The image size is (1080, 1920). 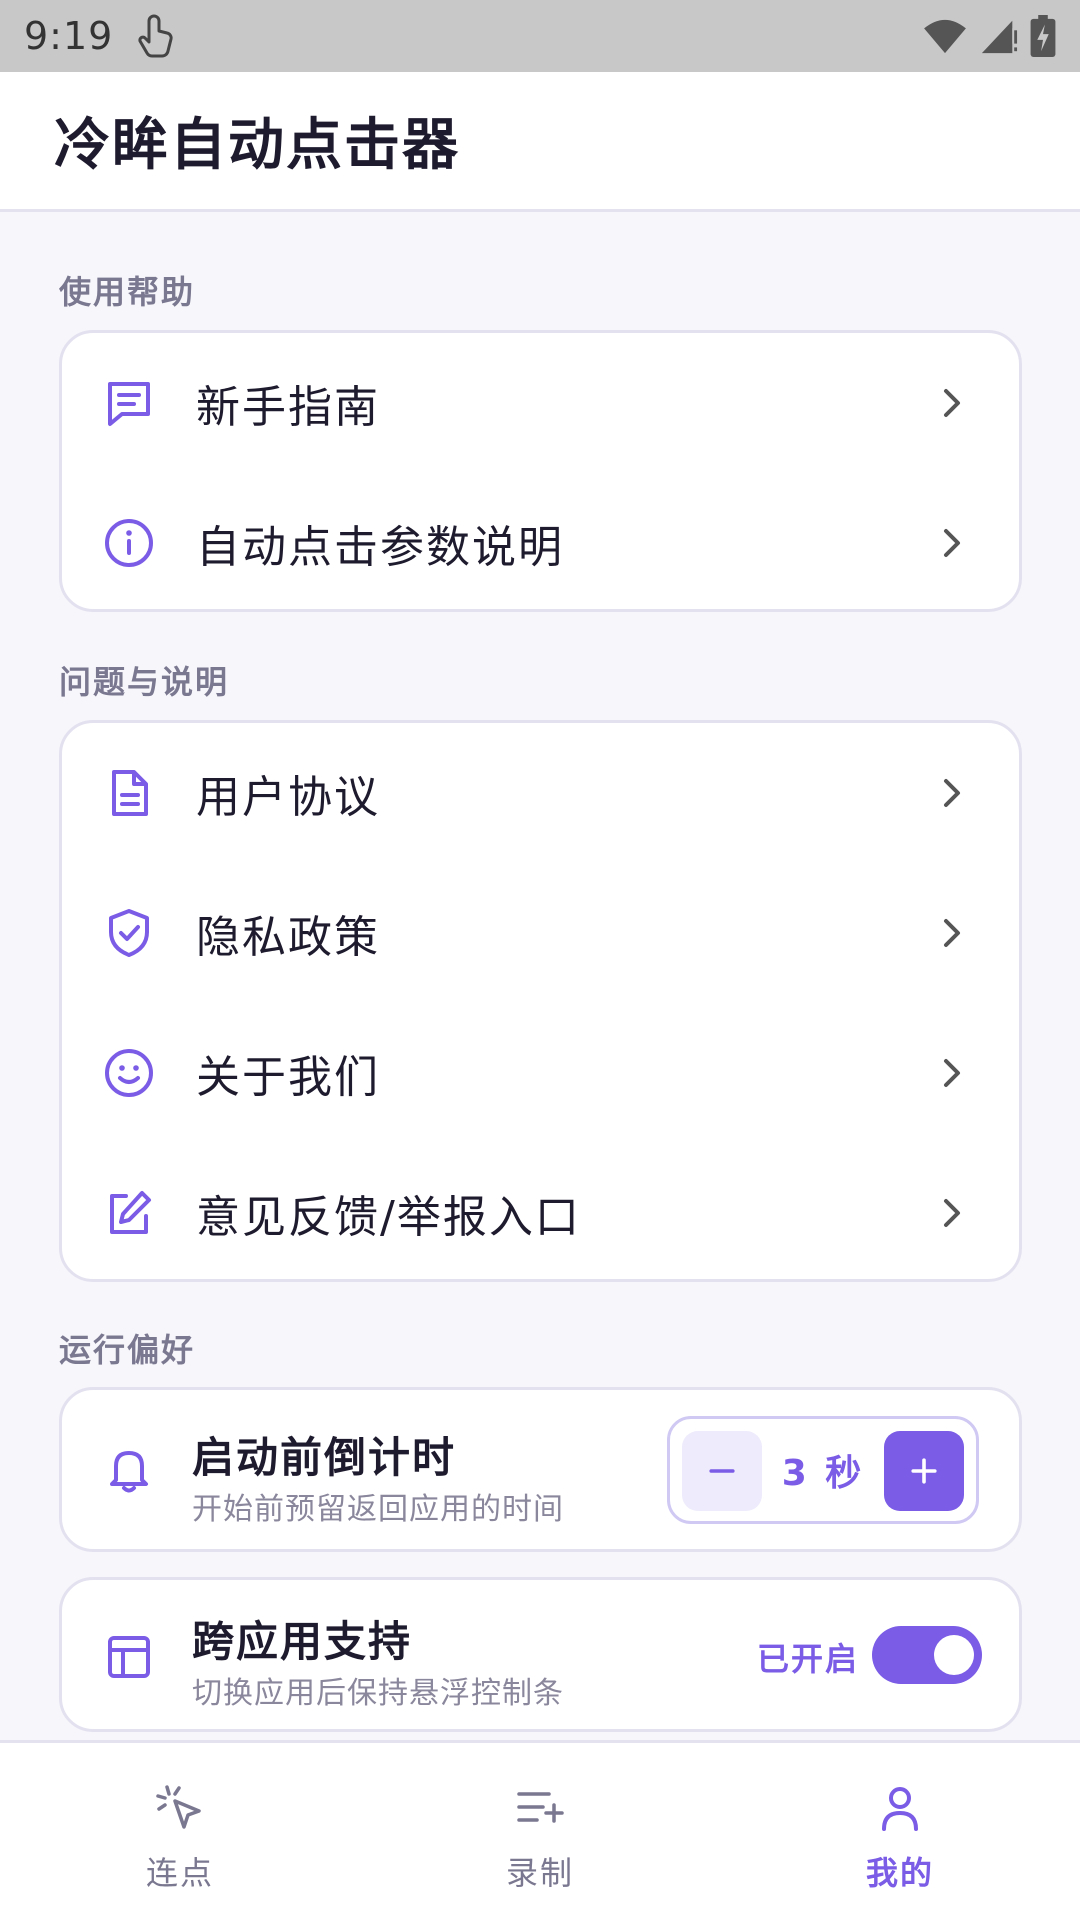 What do you see at coordinates (127, 292) in the screenshot?
I see `section-label-help: 使用帮助` at bounding box center [127, 292].